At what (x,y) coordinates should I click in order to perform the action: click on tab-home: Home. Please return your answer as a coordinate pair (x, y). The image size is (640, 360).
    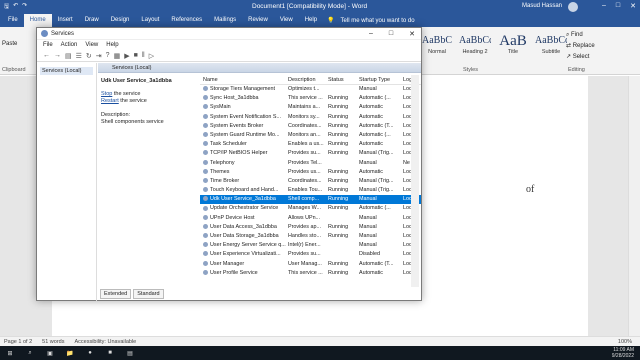
    Looking at the image, I should click on (37, 20).